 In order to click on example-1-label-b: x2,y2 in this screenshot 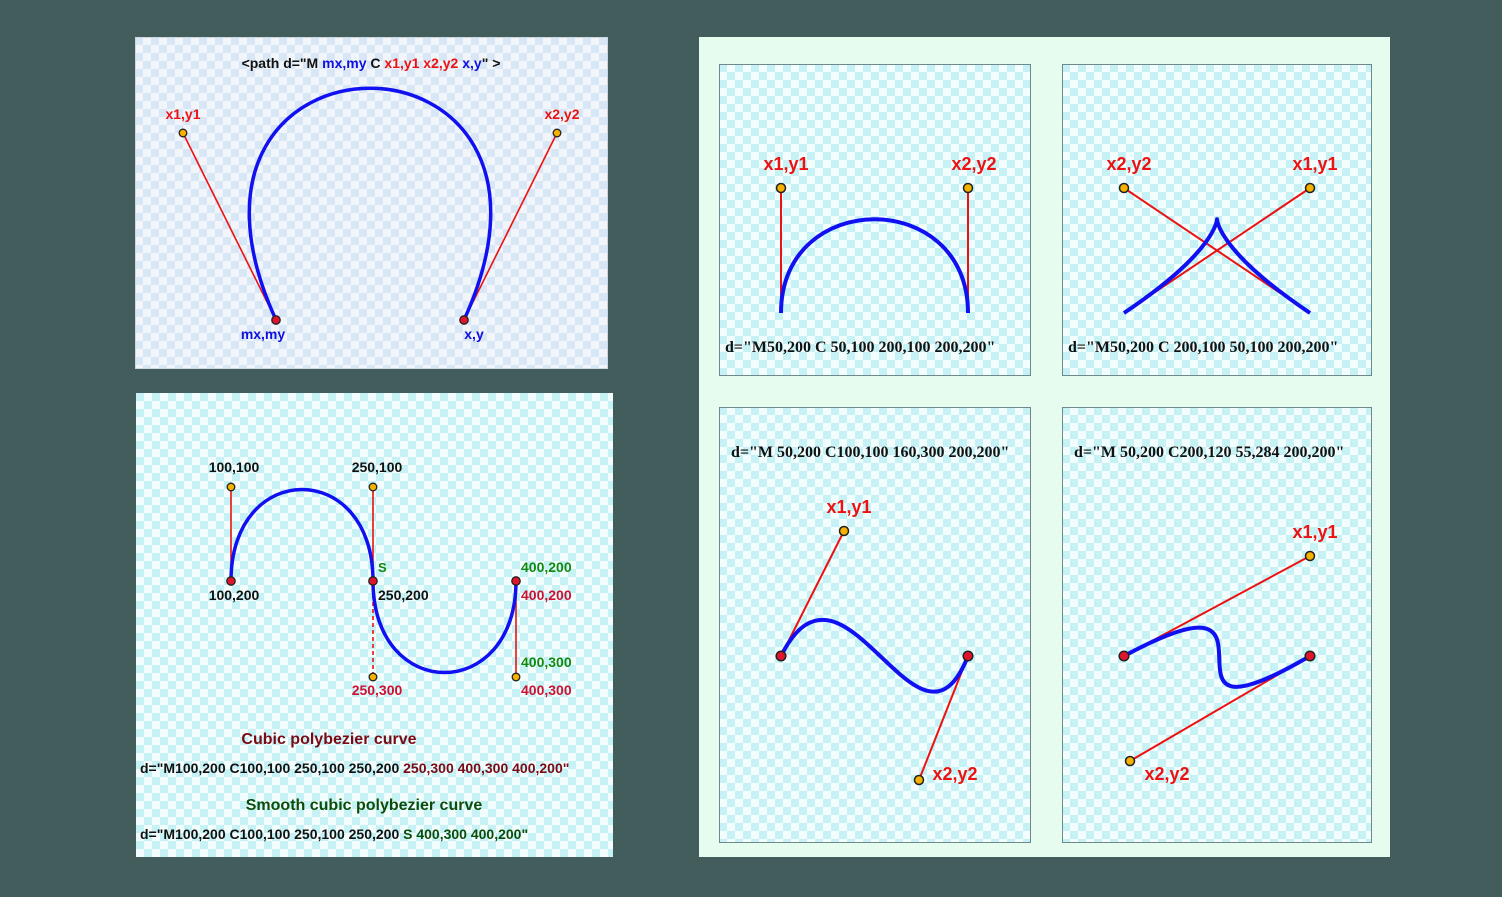, I will do `click(973, 164)`.